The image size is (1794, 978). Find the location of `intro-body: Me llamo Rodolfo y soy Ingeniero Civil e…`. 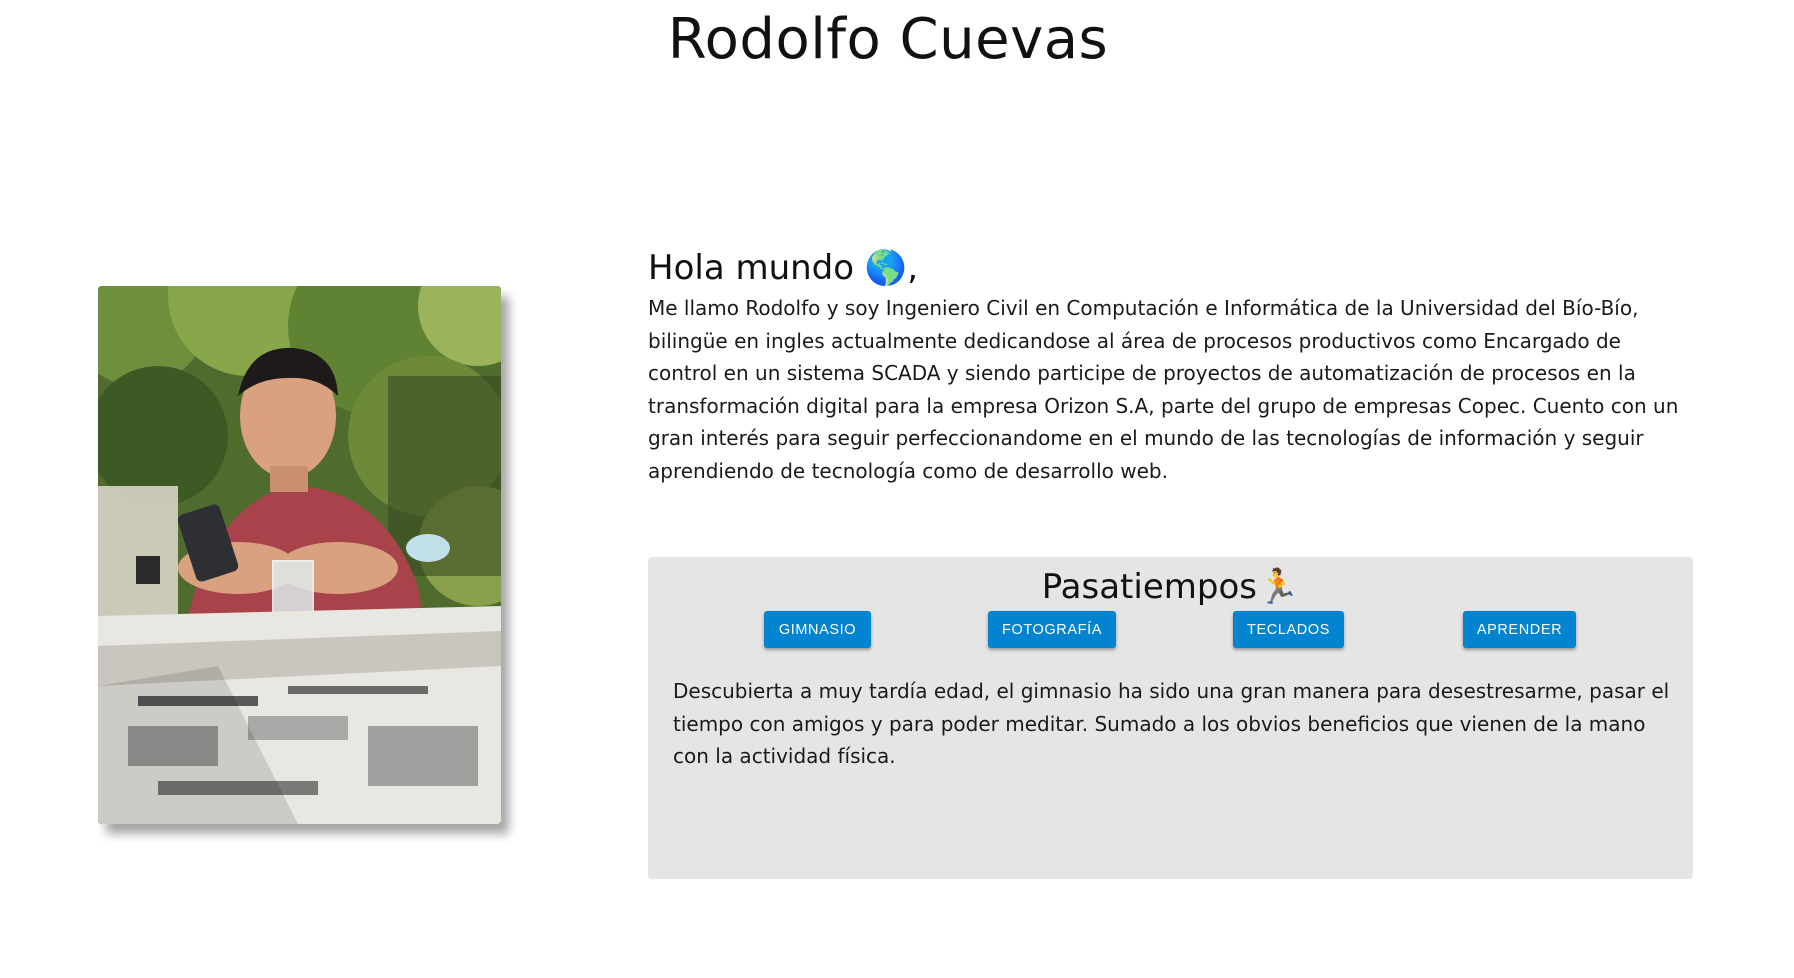

intro-body: Me llamo Rodolfo y soy Ingeniero Civil e… is located at coordinates (1163, 389).